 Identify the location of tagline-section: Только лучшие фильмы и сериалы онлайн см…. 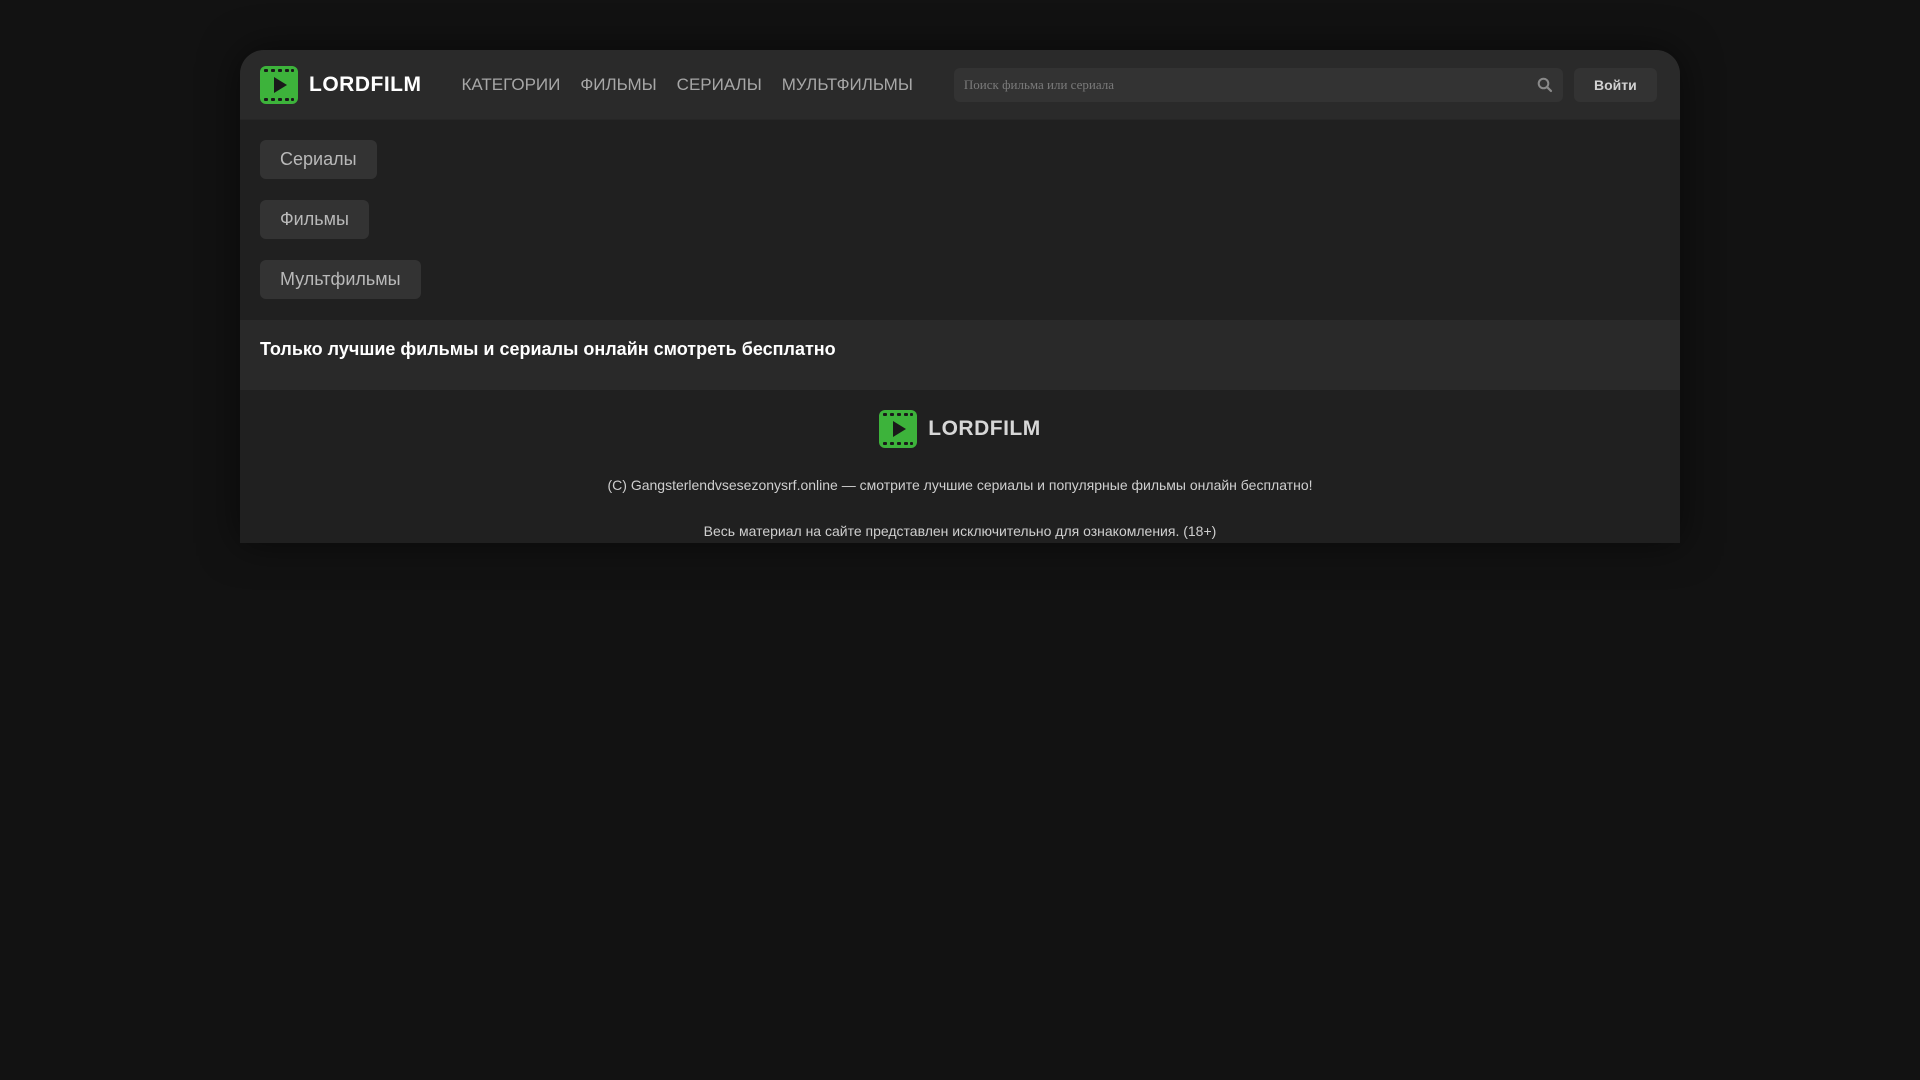
(960, 355).